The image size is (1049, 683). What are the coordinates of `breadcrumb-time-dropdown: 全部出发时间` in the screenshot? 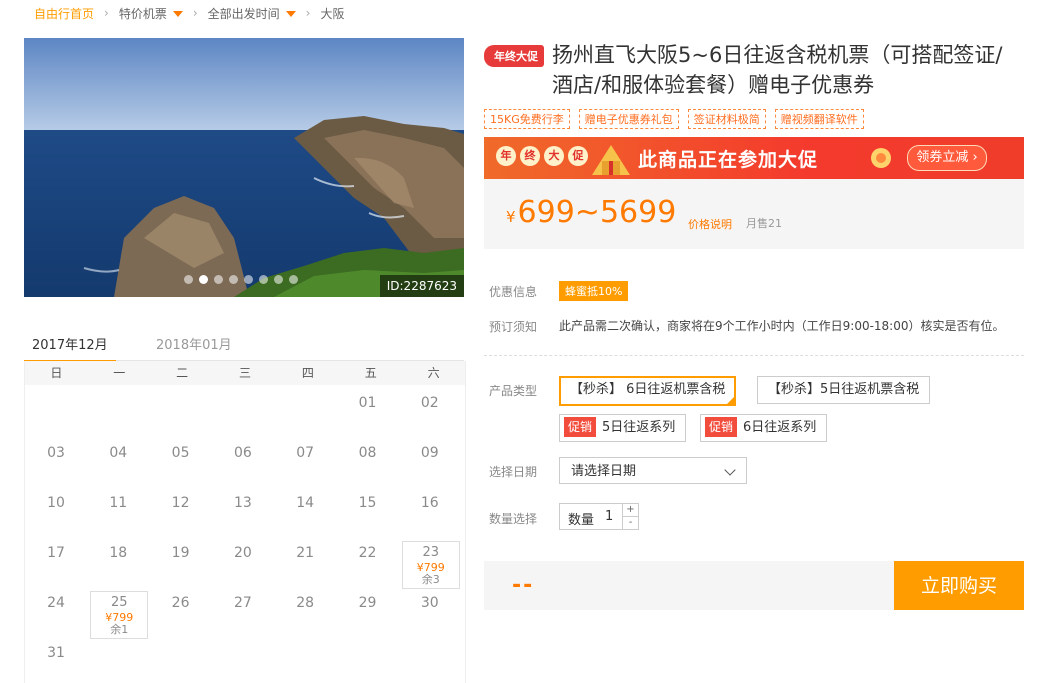 It's located at (252, 13).